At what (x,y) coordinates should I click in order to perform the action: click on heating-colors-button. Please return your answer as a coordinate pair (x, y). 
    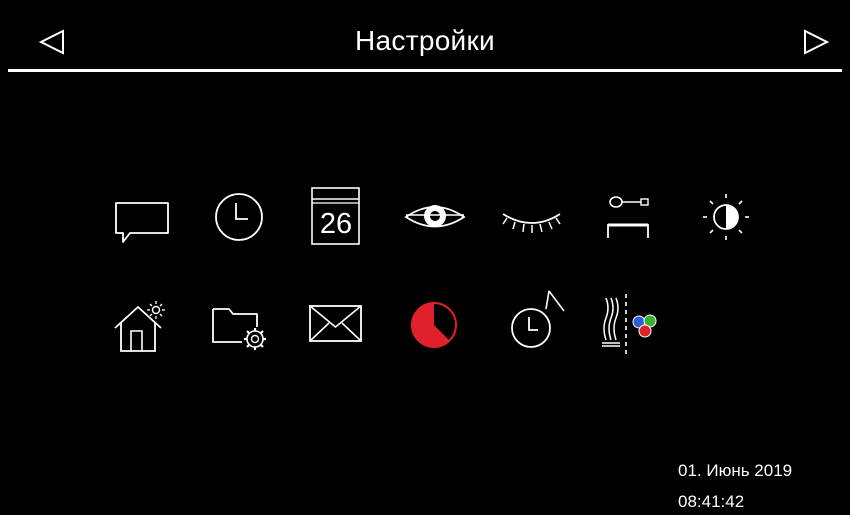
    Looking at the image, I should click on (632, 325).